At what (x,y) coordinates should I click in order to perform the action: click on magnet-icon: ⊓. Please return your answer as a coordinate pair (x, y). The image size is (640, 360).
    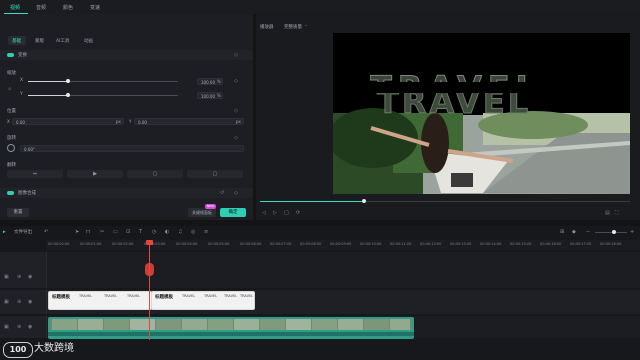
    Looking at the image, I should click on (88, 232).